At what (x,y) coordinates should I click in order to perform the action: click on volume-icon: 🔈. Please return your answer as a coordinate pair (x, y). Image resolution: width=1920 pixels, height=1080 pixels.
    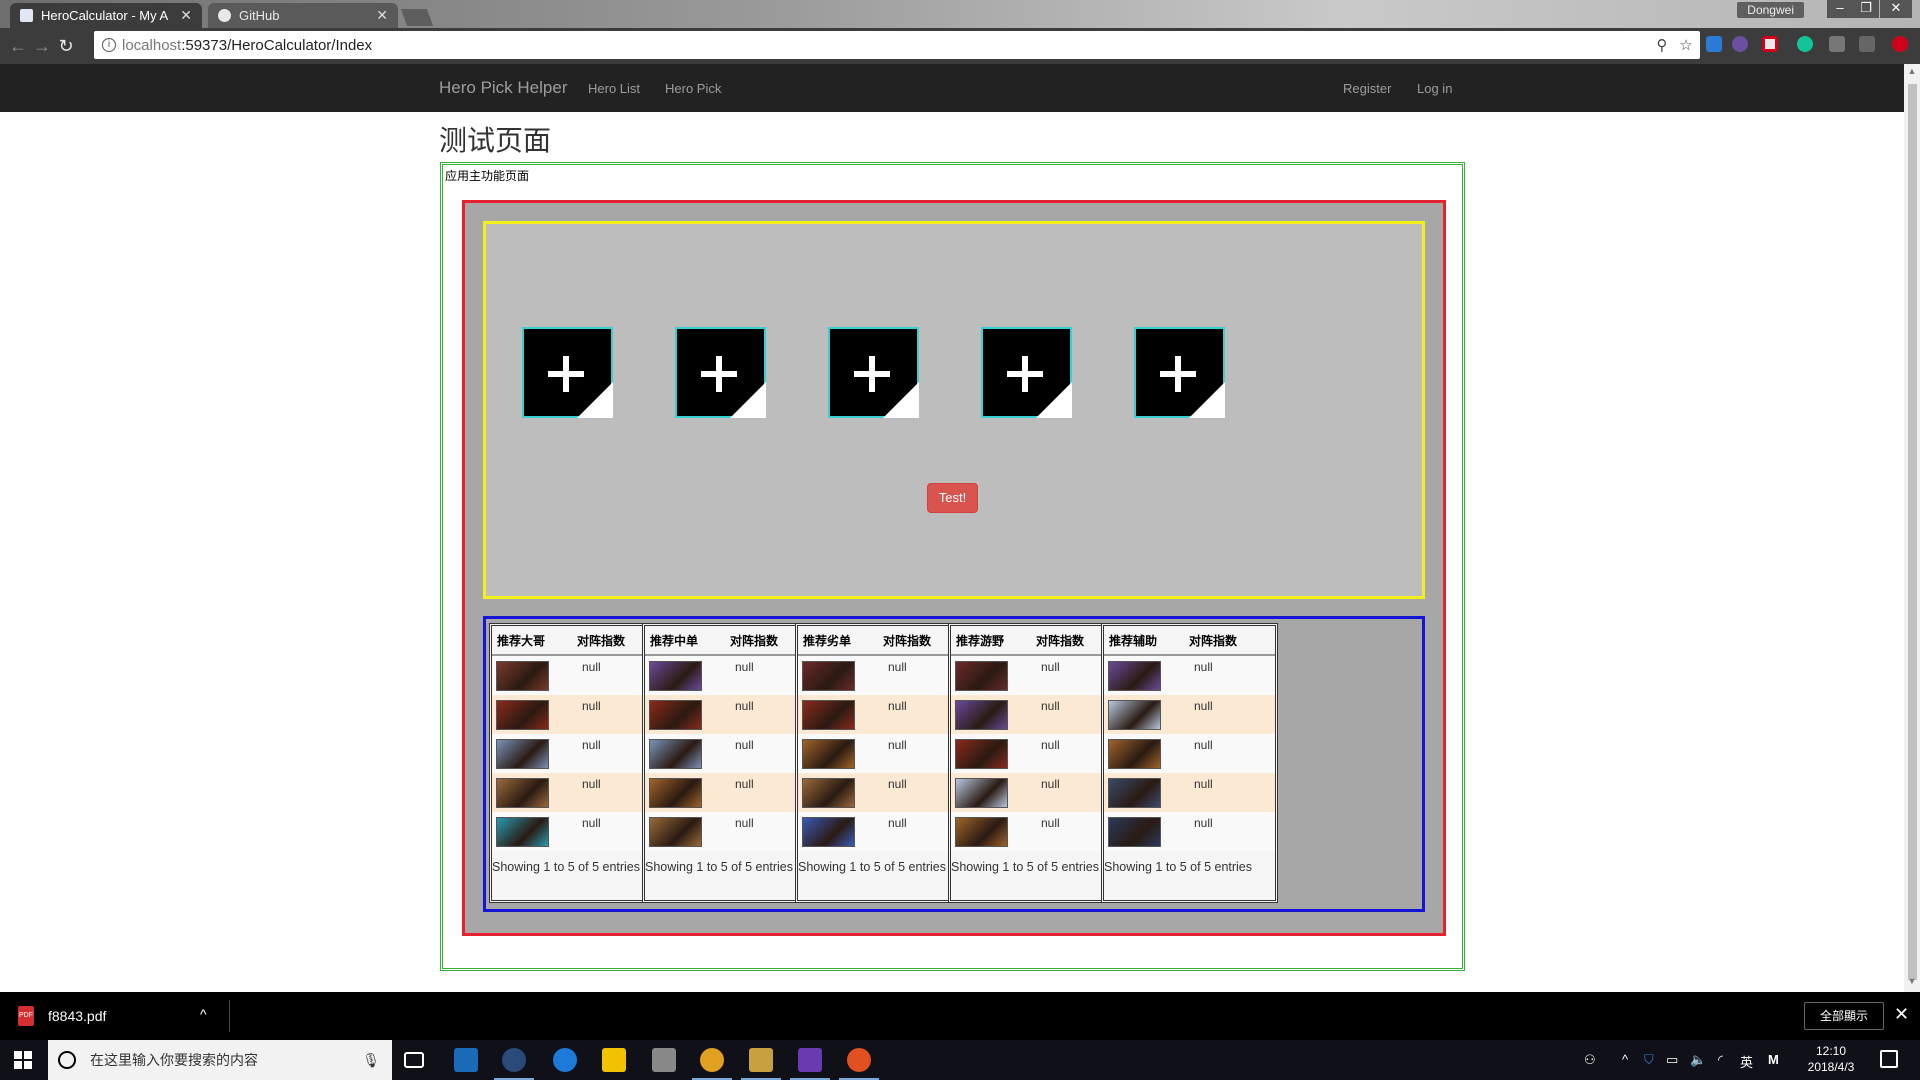
    Looking at the image, I should click on (1698, 1060).